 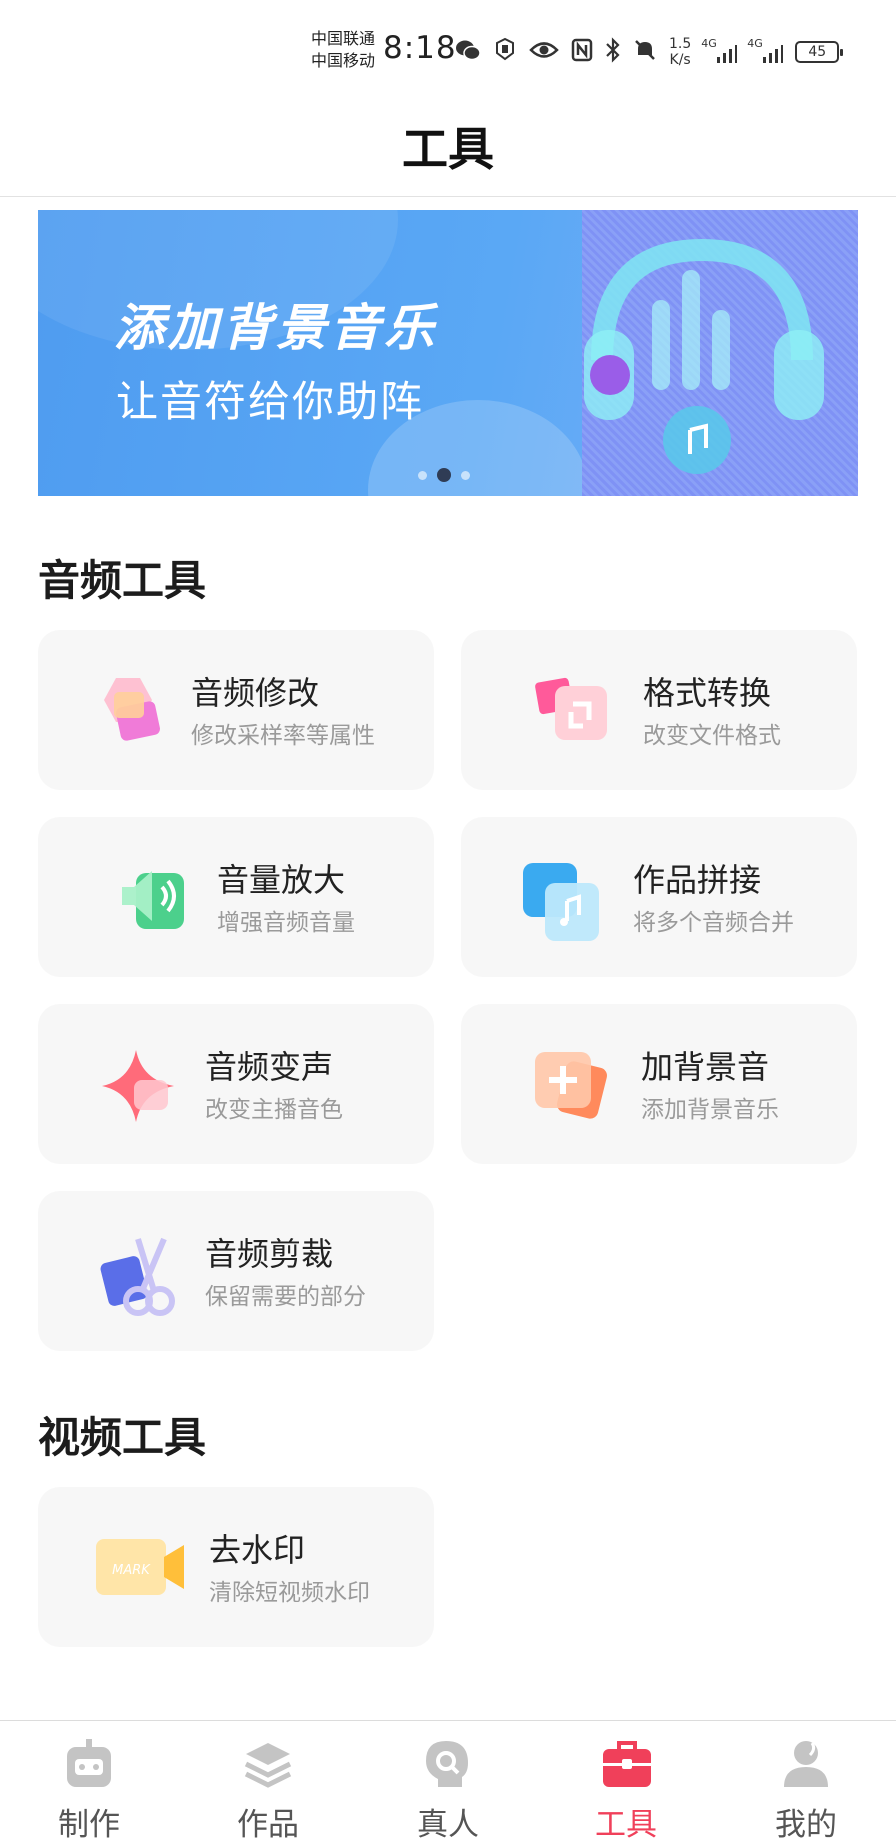 I want to click on human-voice-icon, so click(x=448, y=1764).